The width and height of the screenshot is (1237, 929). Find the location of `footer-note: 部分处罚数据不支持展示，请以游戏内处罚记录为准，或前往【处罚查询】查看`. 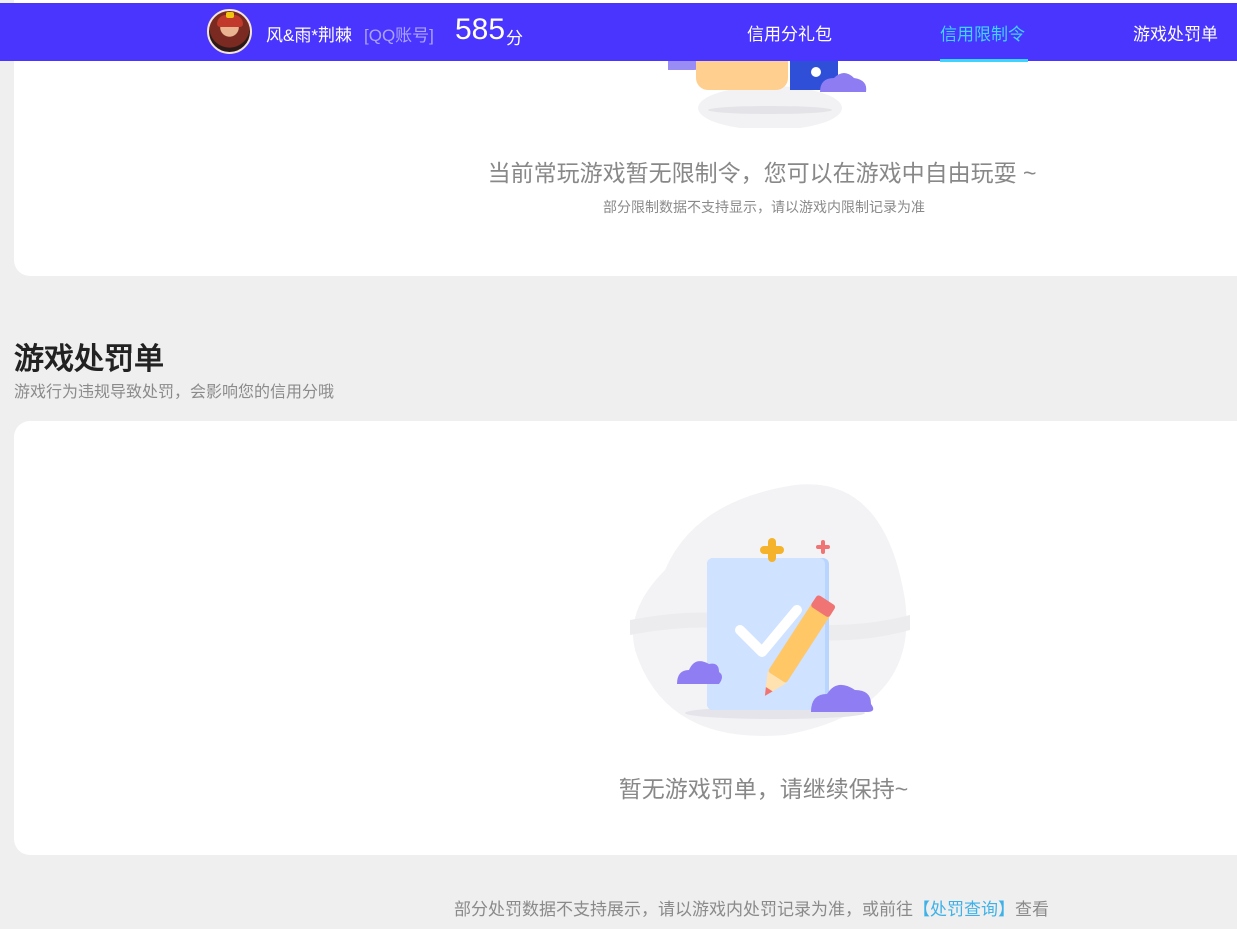

footer-note: 部分处罚数据不支持展示，请以游戏内处罚记录为准，或前往【处罚查询】查看 is located at coordinates (751, 907).